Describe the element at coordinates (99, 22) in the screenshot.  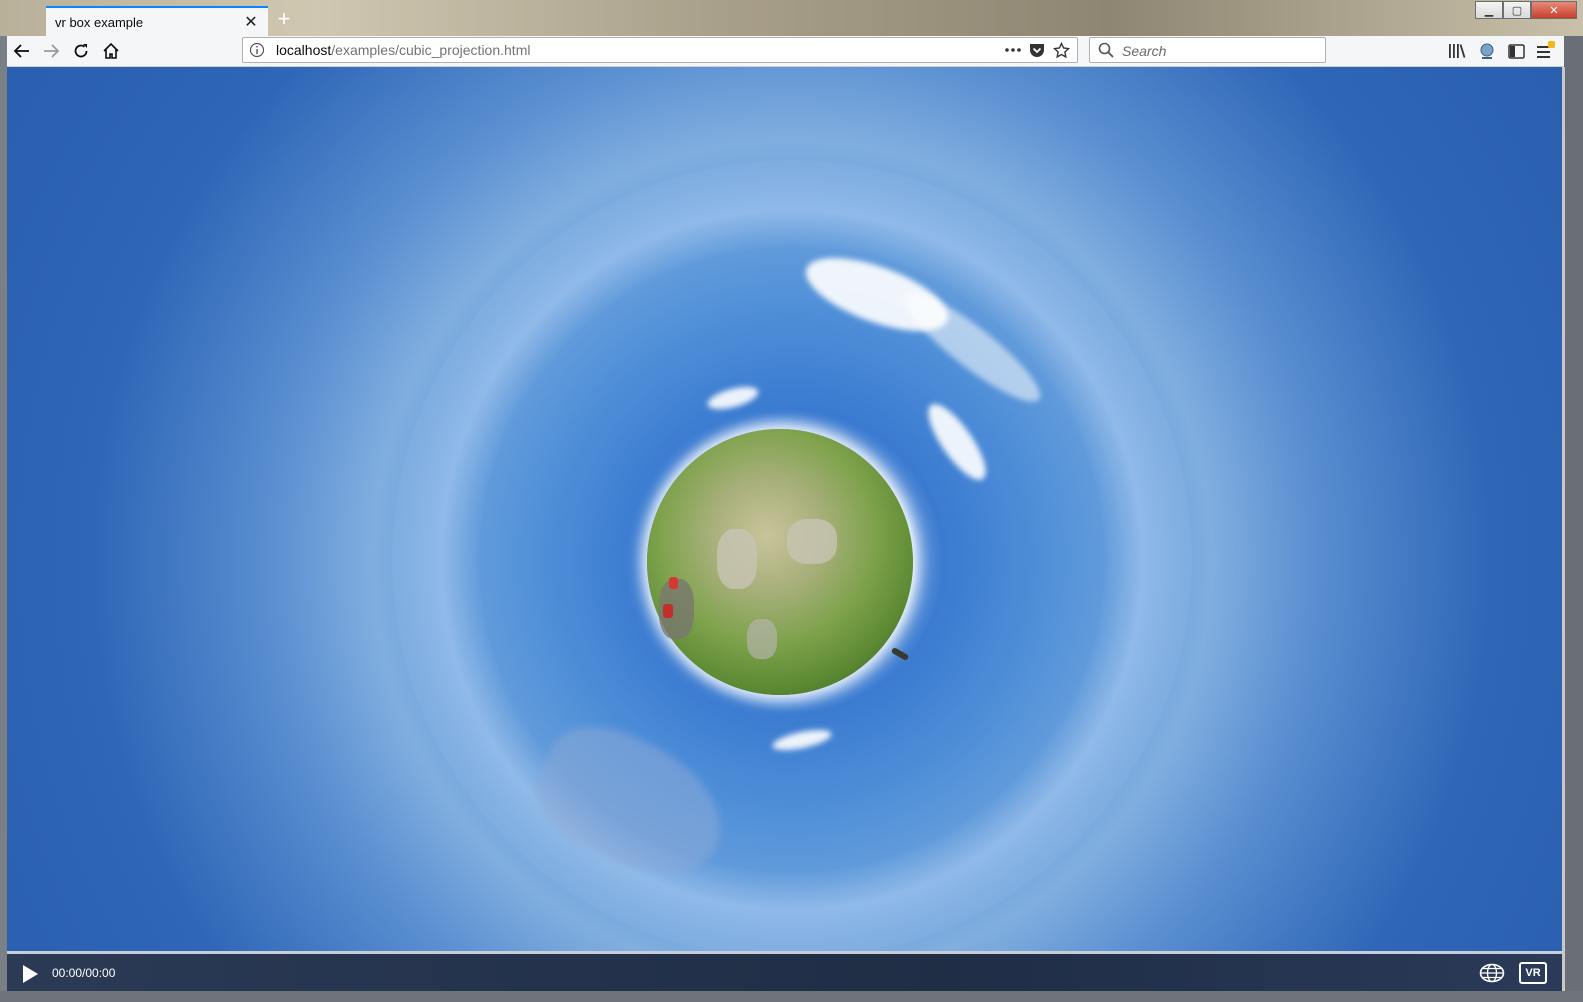
I see `tab-title: vr box example` at that location.